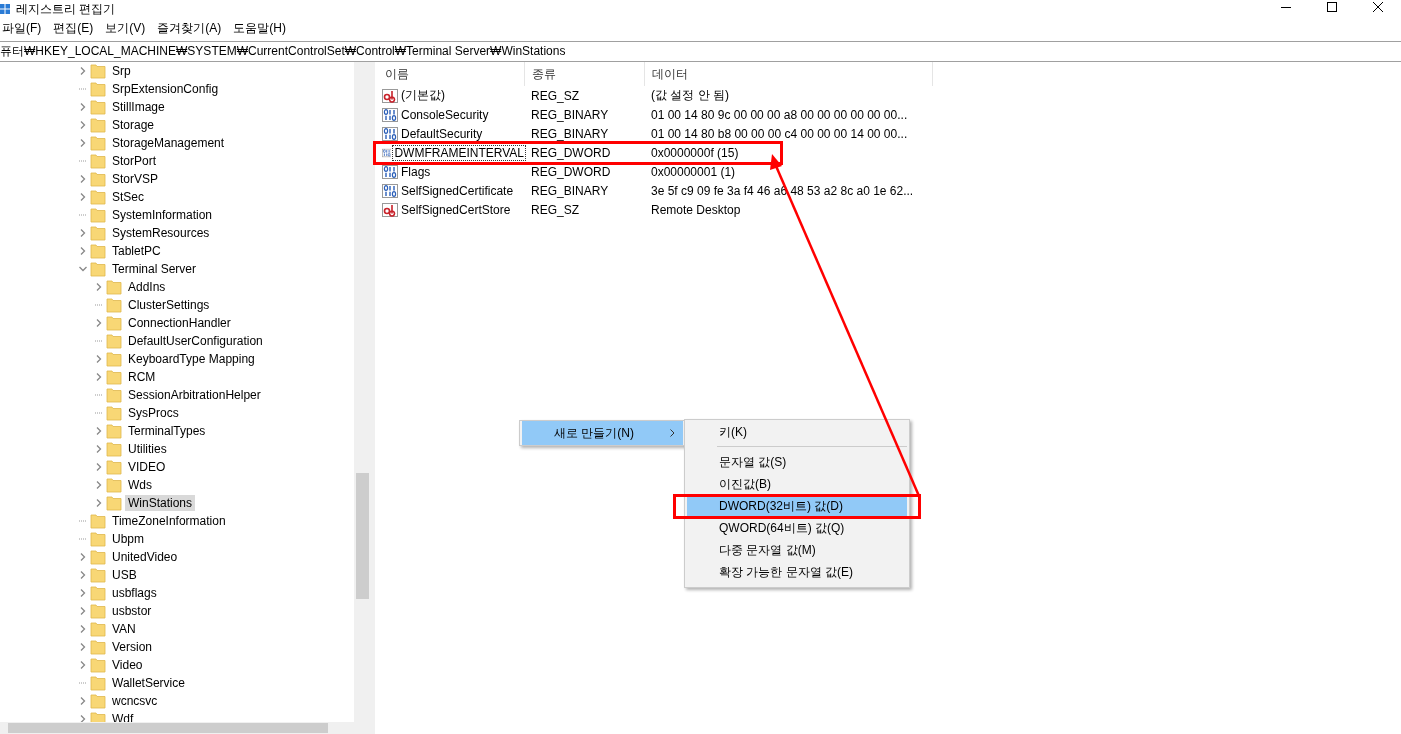 The image size is (1401, 734). I want to click on address-bar: 퓨터₩HKEY_LOCAL_MACHINE₩SYSTEM₩CurrentControlSet₩Control₩Terminal Server₩WinStations, so click(700, 51).